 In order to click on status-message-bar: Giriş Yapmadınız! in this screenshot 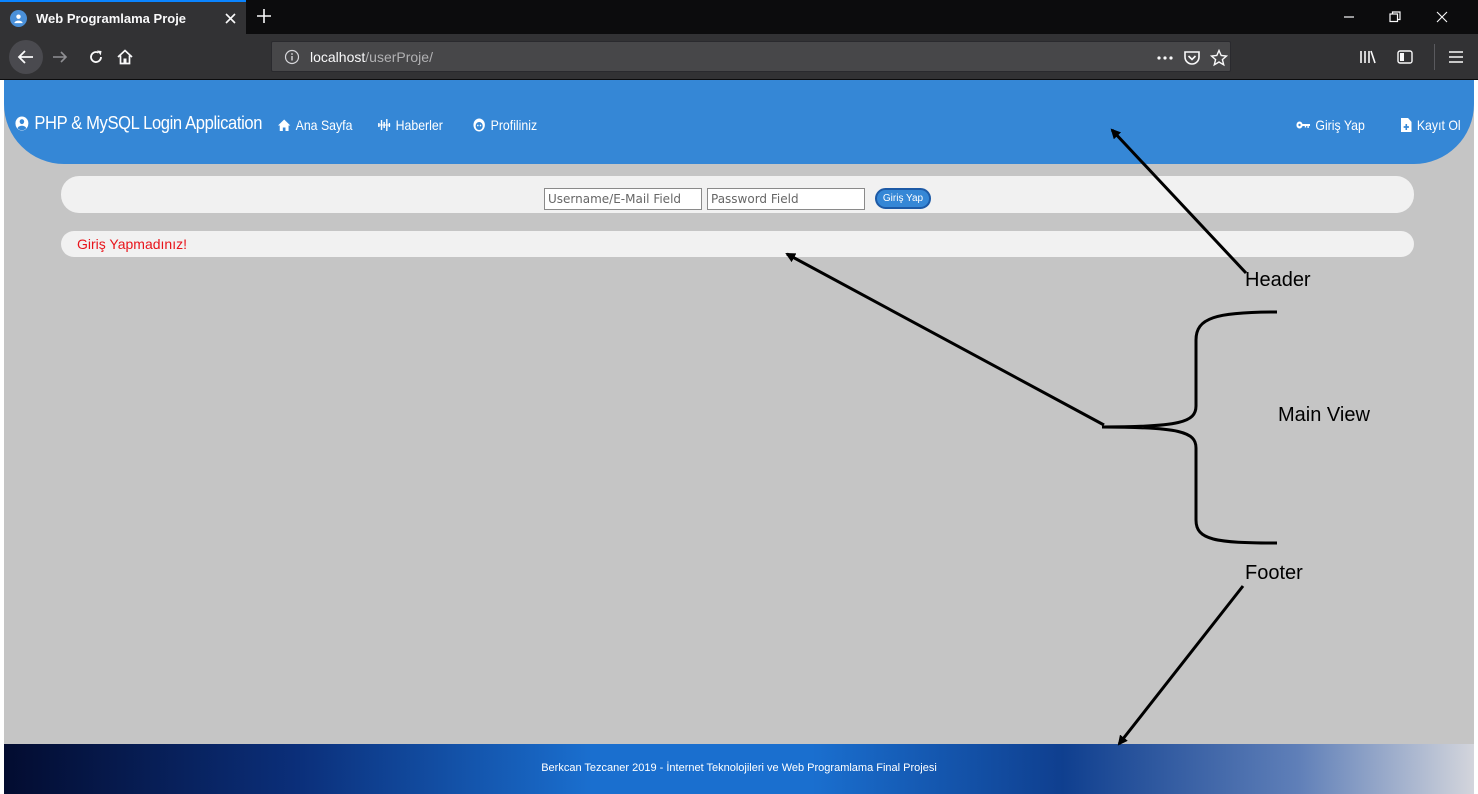, I will do `click(737, 244)`.